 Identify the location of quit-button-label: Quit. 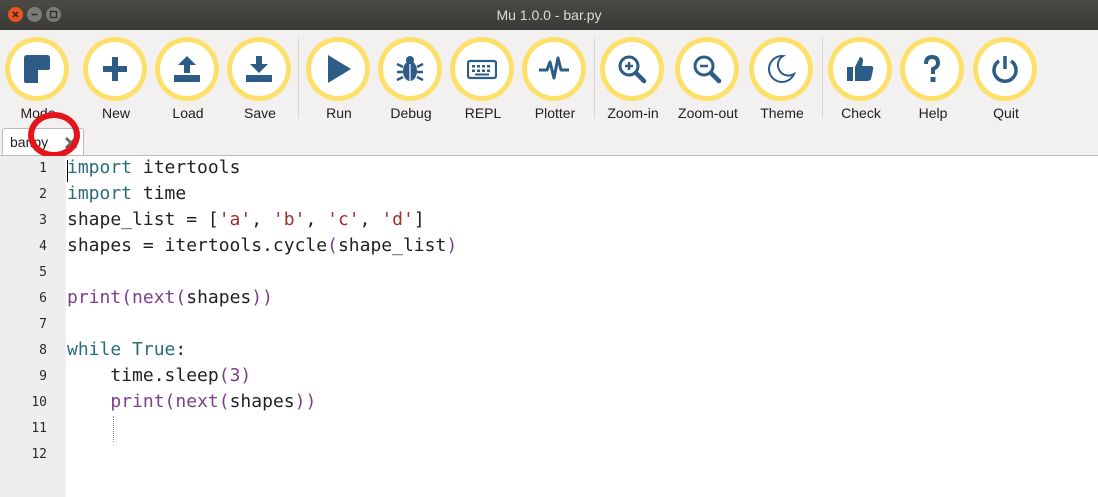
(1006, 113).